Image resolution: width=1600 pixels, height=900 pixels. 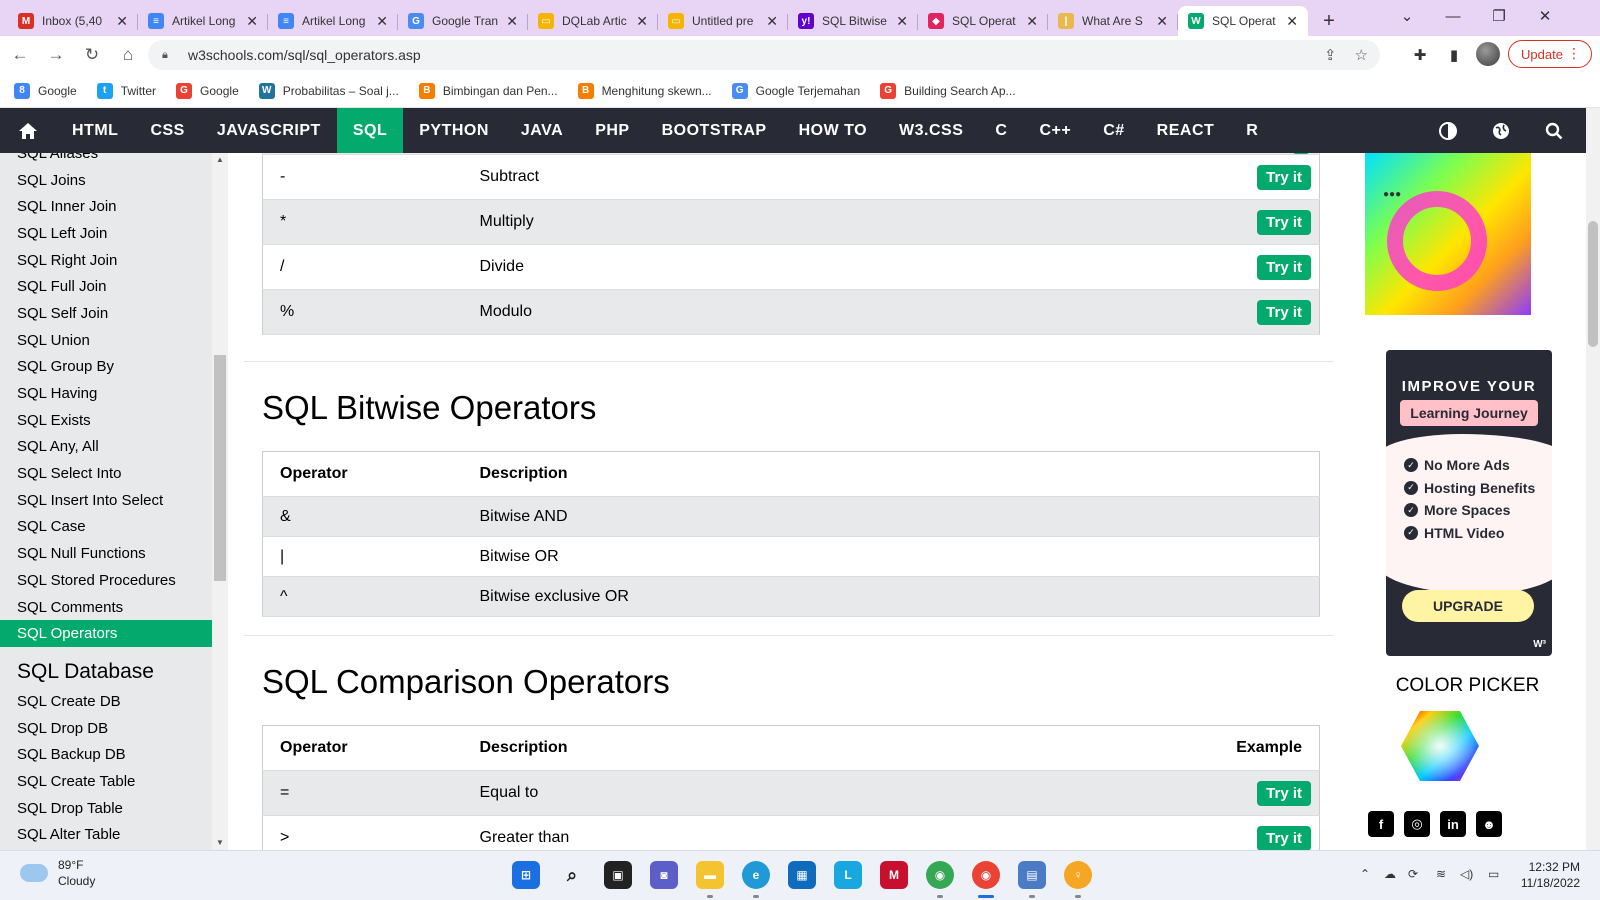 What do you see at coordinates (106, 781) in the screenshot?
I see `sidebar-item: SQL Create Table` at bounding box center [106, 781].